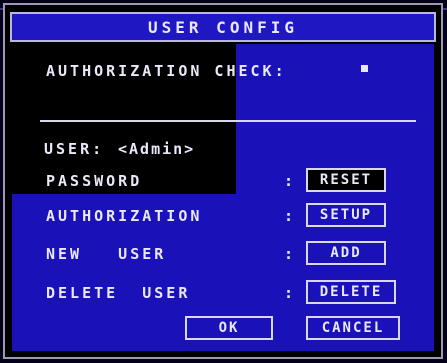 The height and width of the screenshot is (363, 447). I want to click on user-value: <Admin>, so click(157, 149).